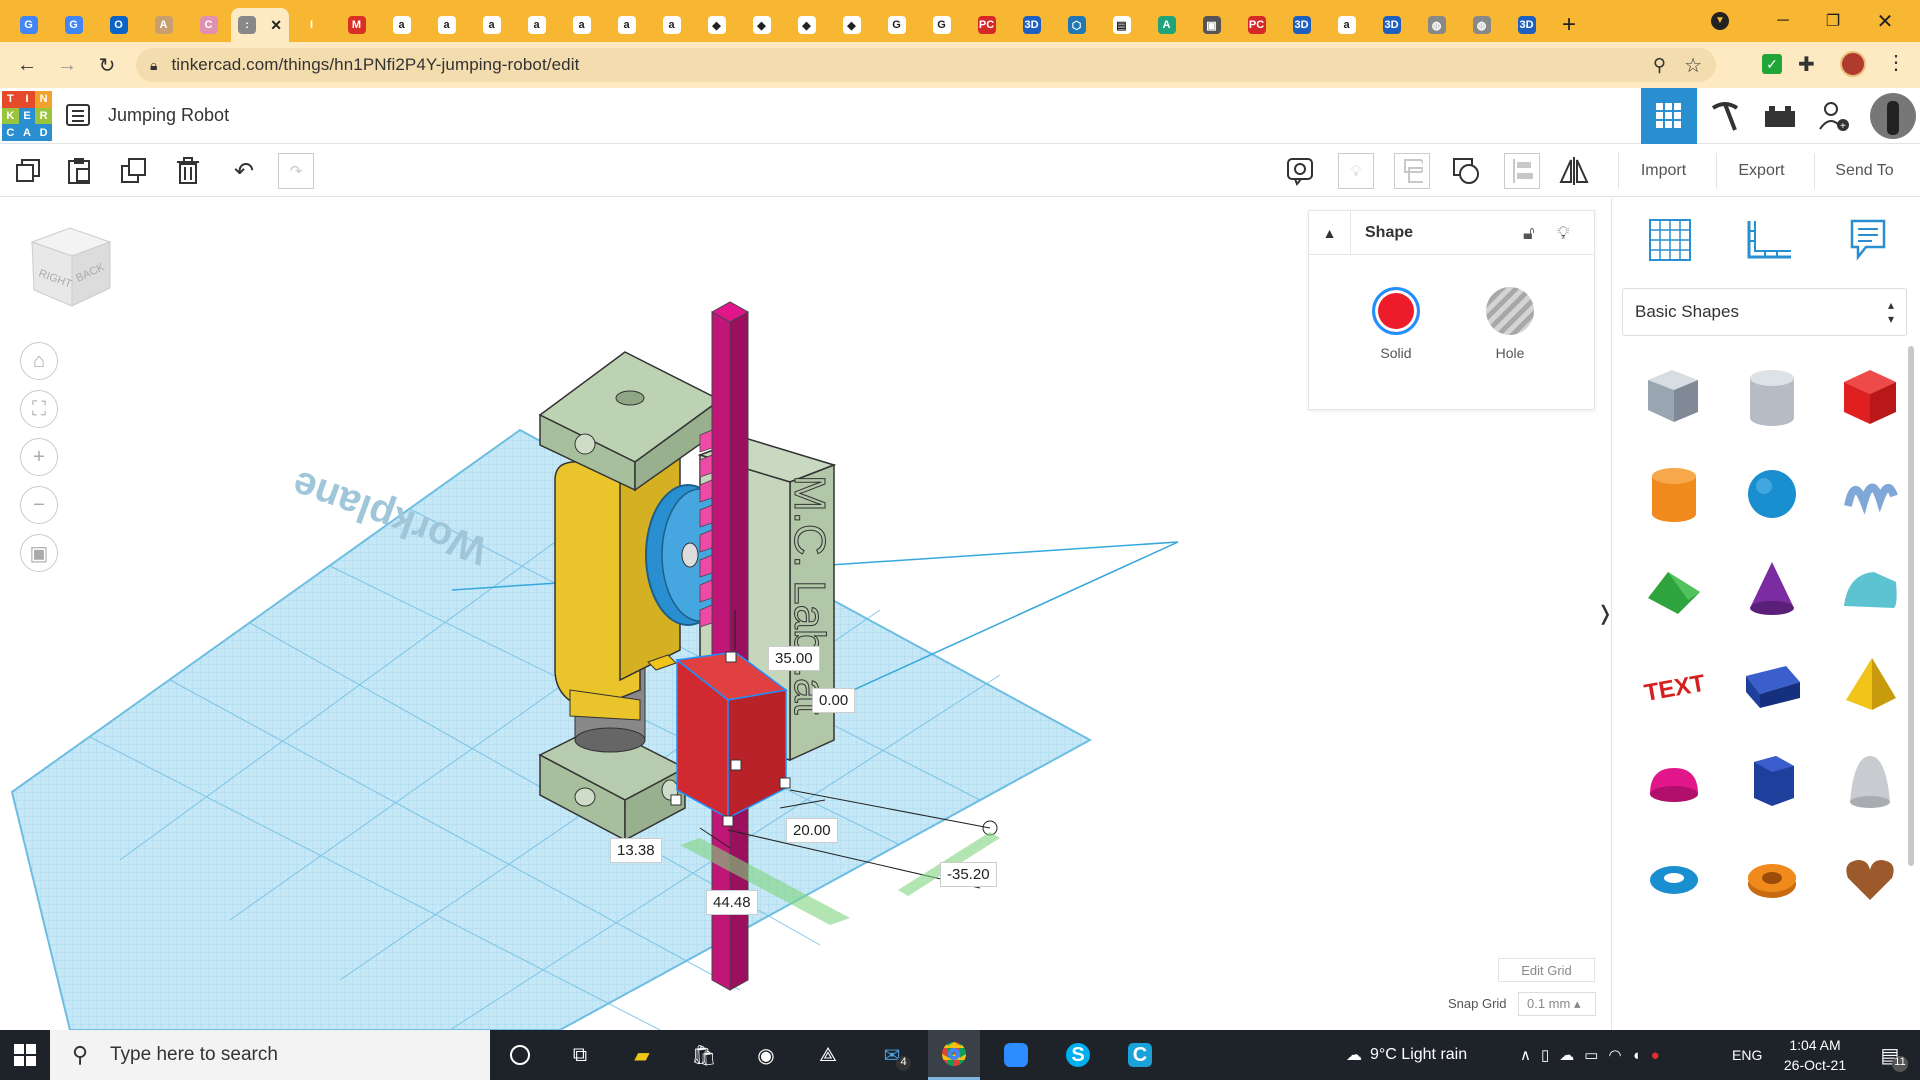 Image resolution: width=1920 pixels, height=1080 pixels. I want to click on browser-menu-icon: ⋮, so click(1896, 62).